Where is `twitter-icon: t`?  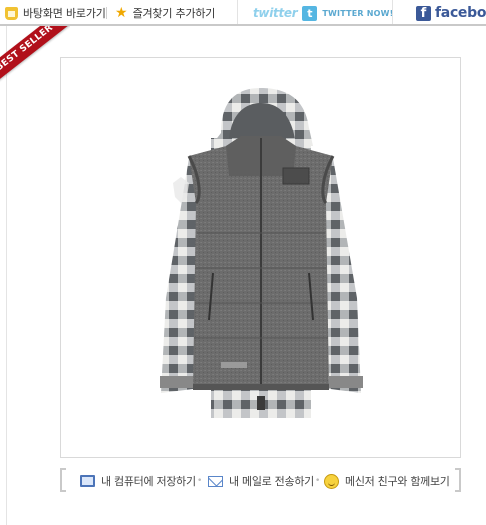 twitter-icon: t is located at coordinates (310, 13).